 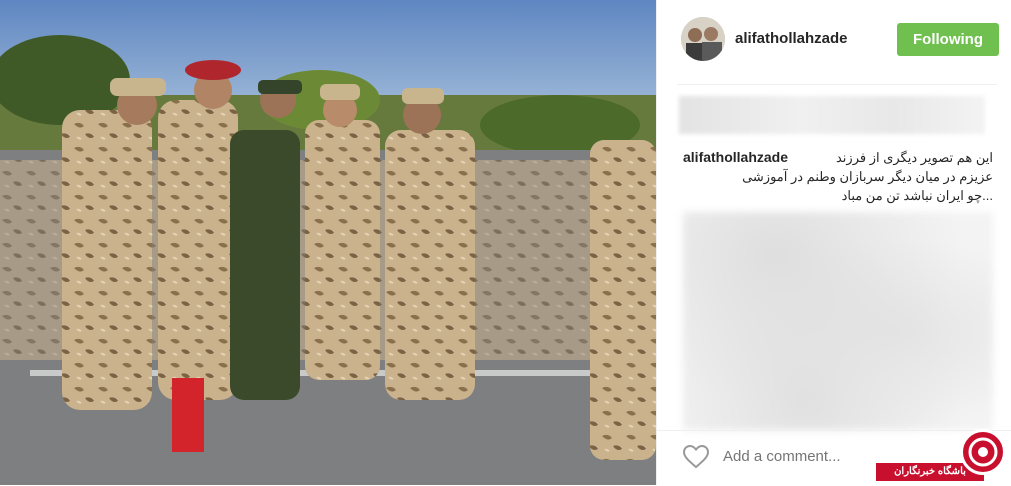 I want to click on watermark: باشگاه خبرنگاران, so click(x=941, y=454).